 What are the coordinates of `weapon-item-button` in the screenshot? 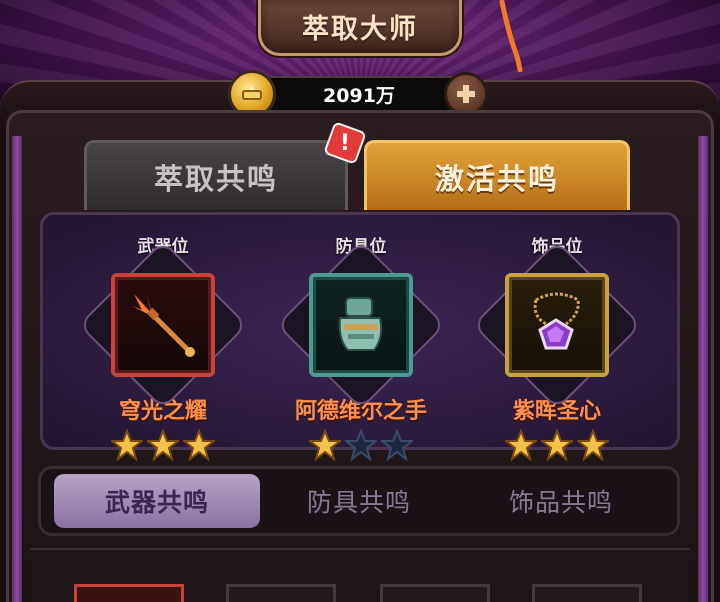 It's located at (163, 325).